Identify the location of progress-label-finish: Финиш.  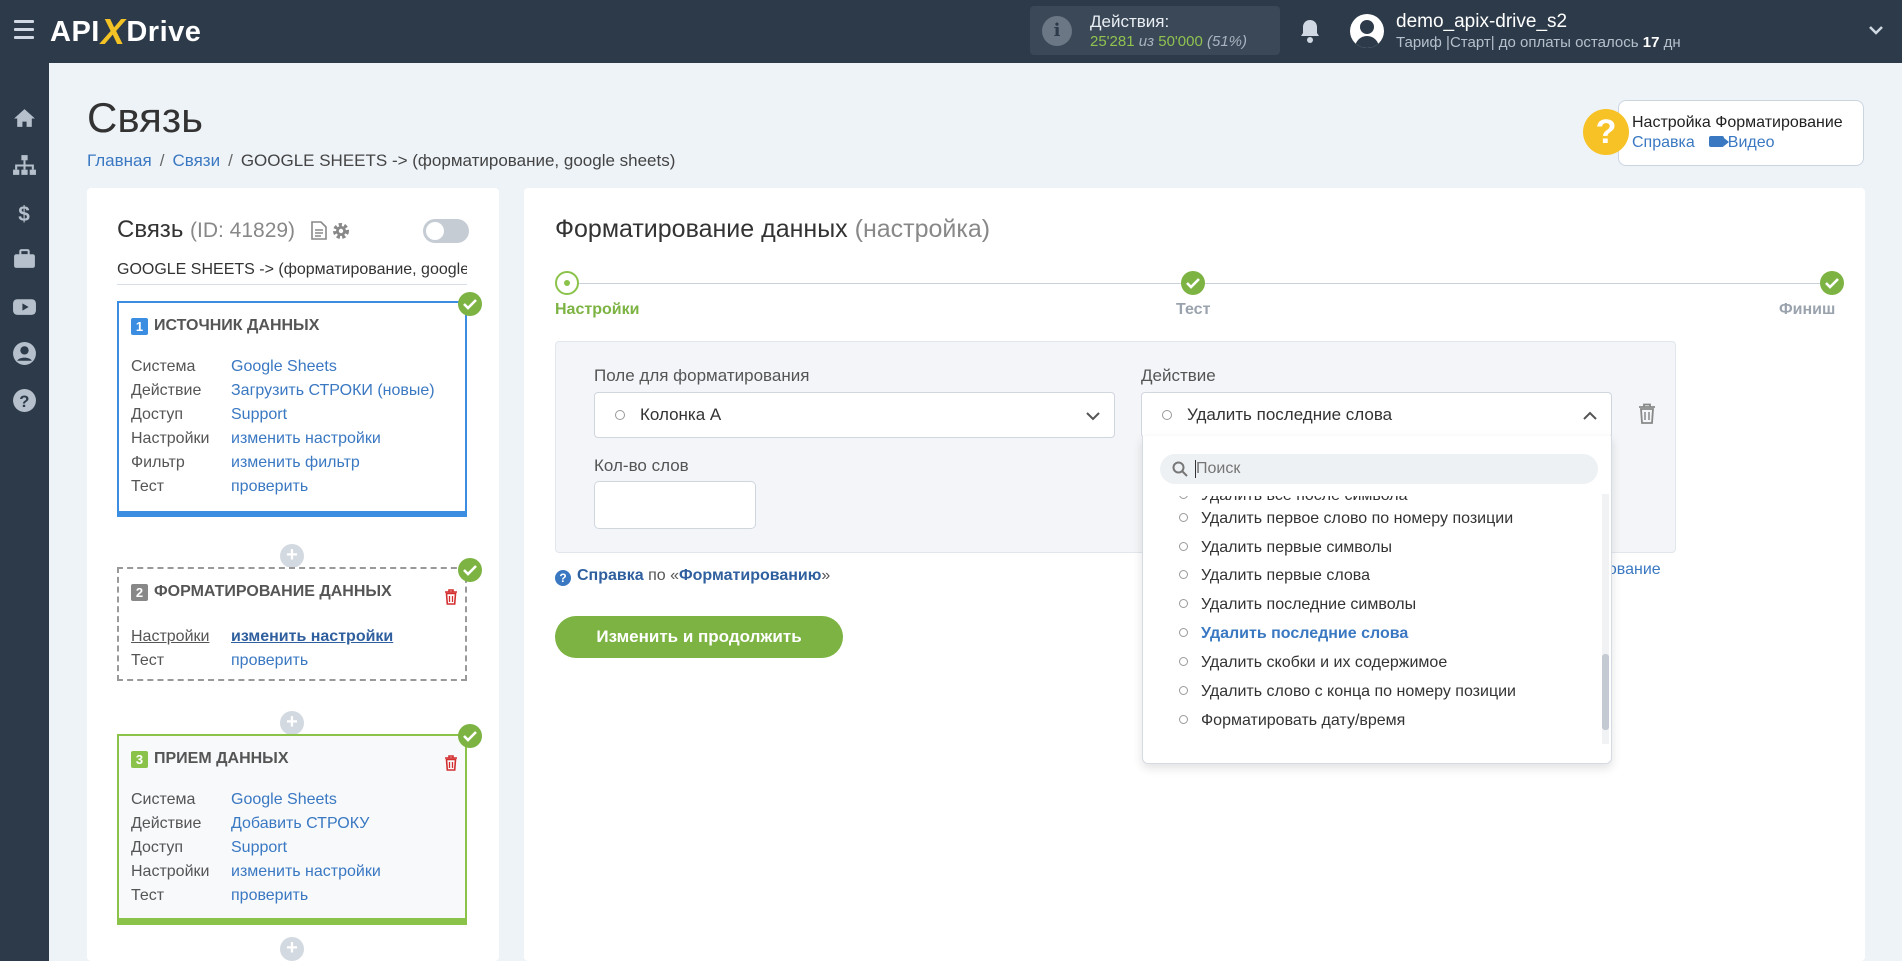
(1807, 309).